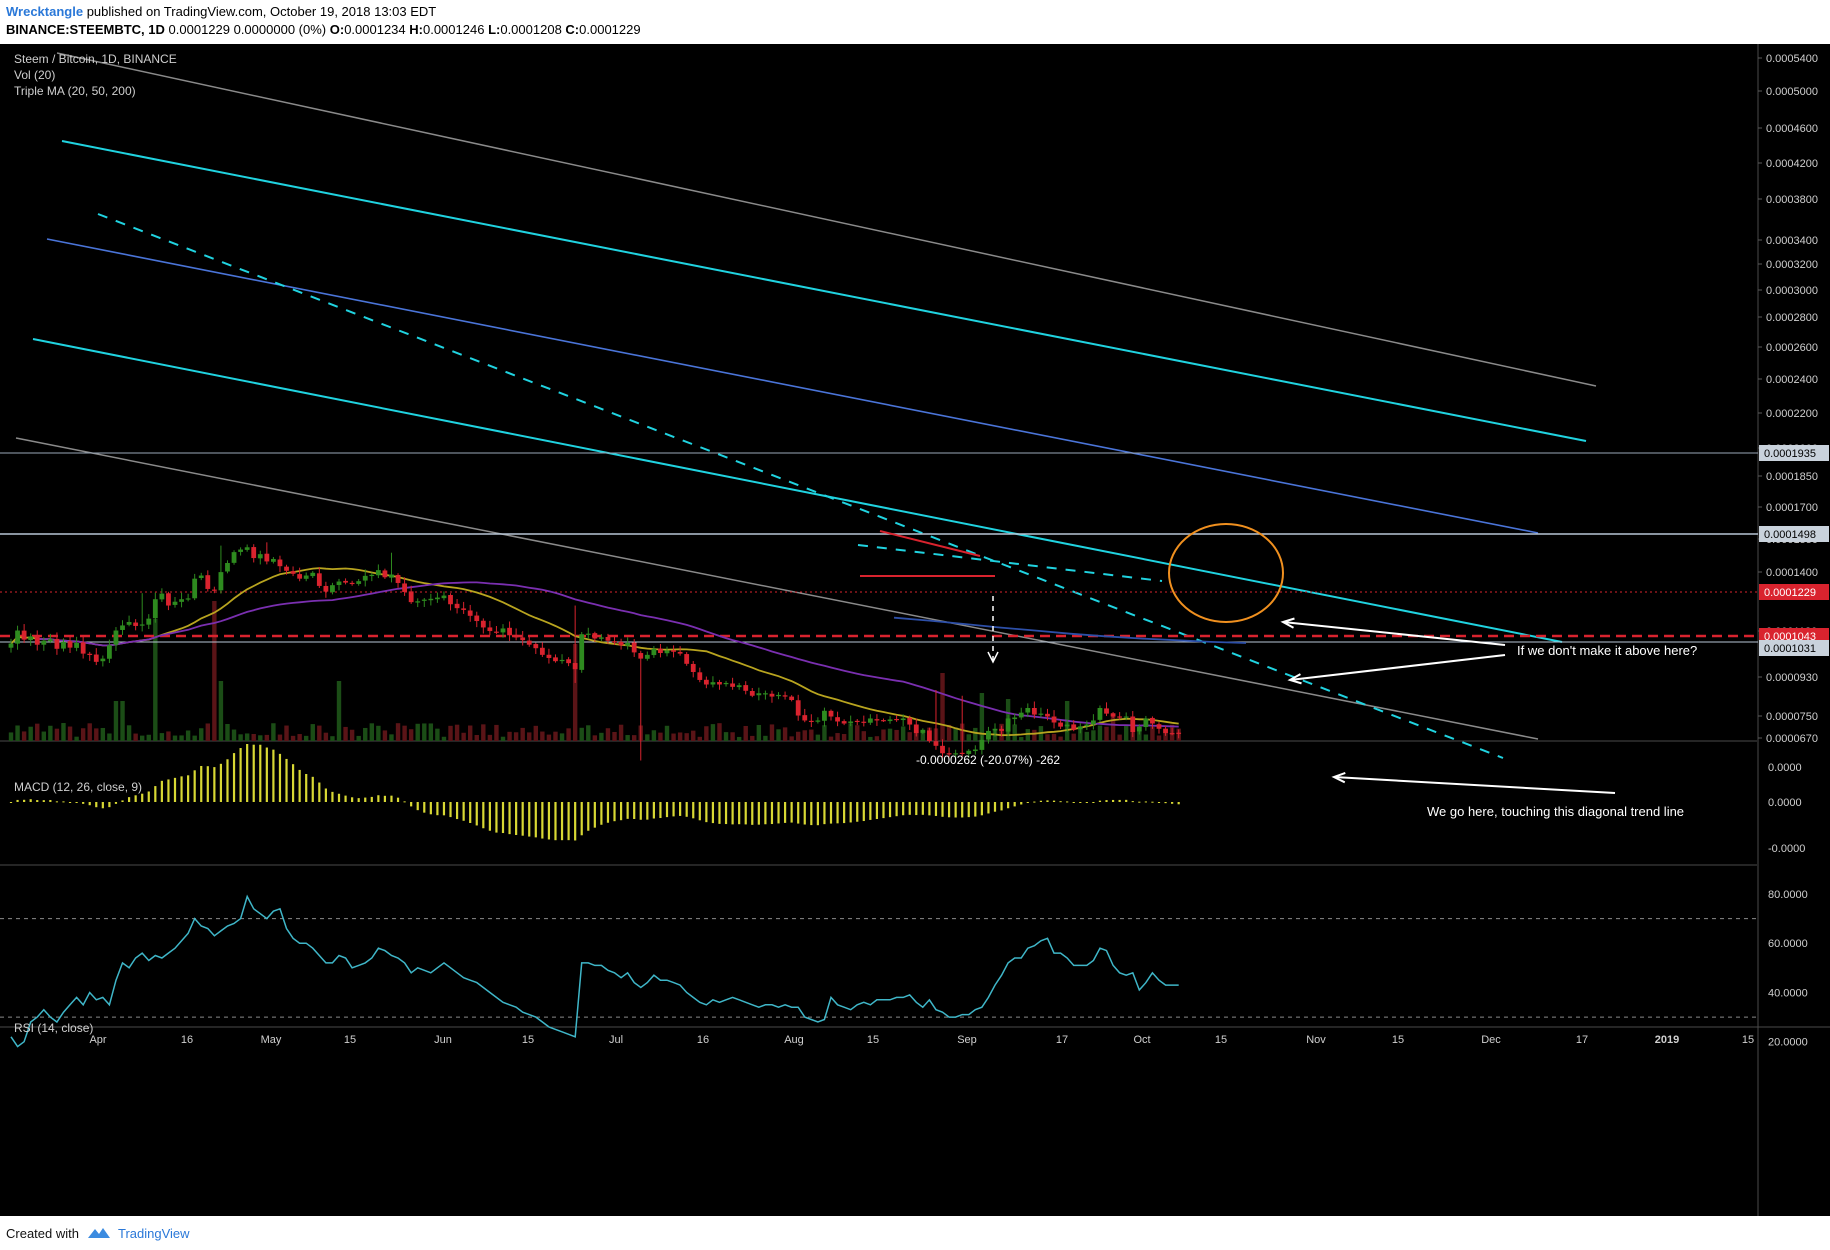 The width and height of the screenshot is (1830, 1250). Describe the element at coordinates (1491, 1040) in the screenshot. I see `time-tick-label: Dec` at that location.